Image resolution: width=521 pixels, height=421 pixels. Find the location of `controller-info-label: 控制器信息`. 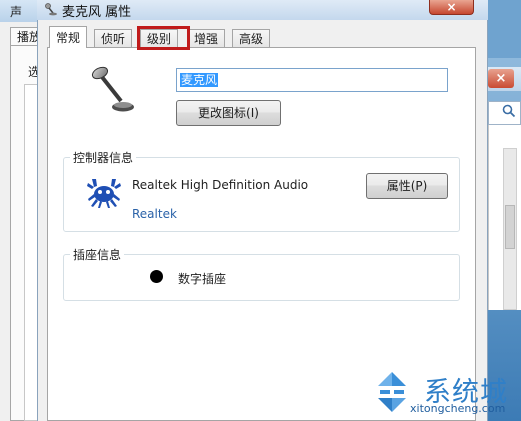

controller-info-label: 控制器信息 is located at coordinates (103, 157).